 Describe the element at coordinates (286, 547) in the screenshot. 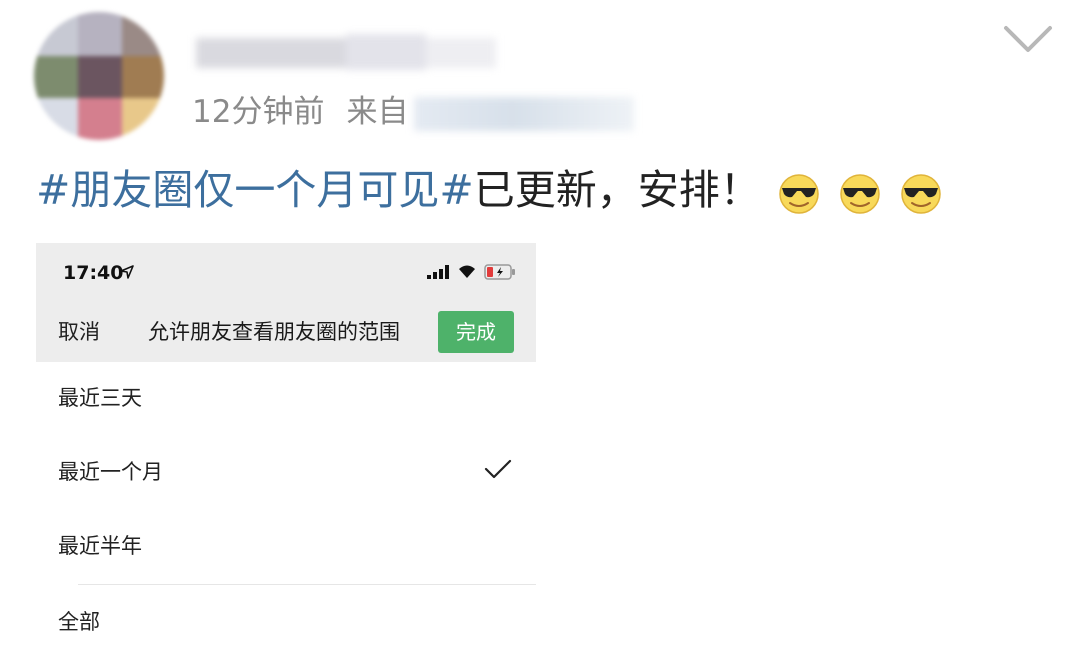

I see `option-last-half-year: 最近半年` at that location.